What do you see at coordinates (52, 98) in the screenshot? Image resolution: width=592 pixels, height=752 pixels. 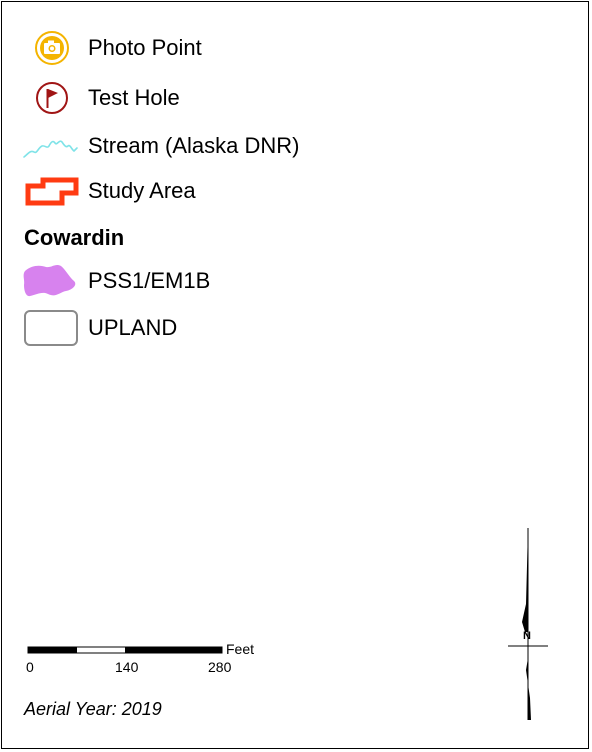 I see `flag-icon` at bounding box center [52, 98].